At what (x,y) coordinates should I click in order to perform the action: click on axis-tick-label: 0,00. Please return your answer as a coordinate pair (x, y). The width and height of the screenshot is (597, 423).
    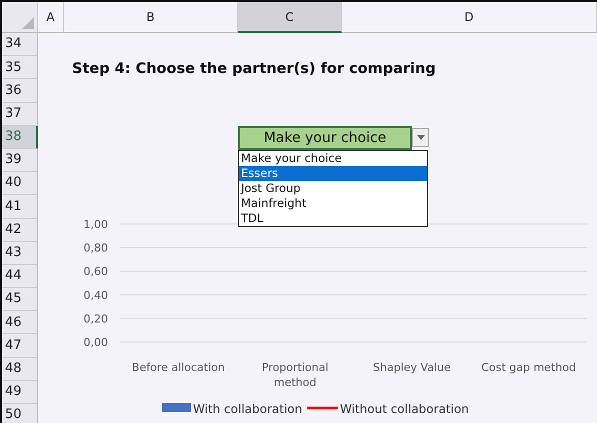
    Looking at the image, I should click on (96, 342).